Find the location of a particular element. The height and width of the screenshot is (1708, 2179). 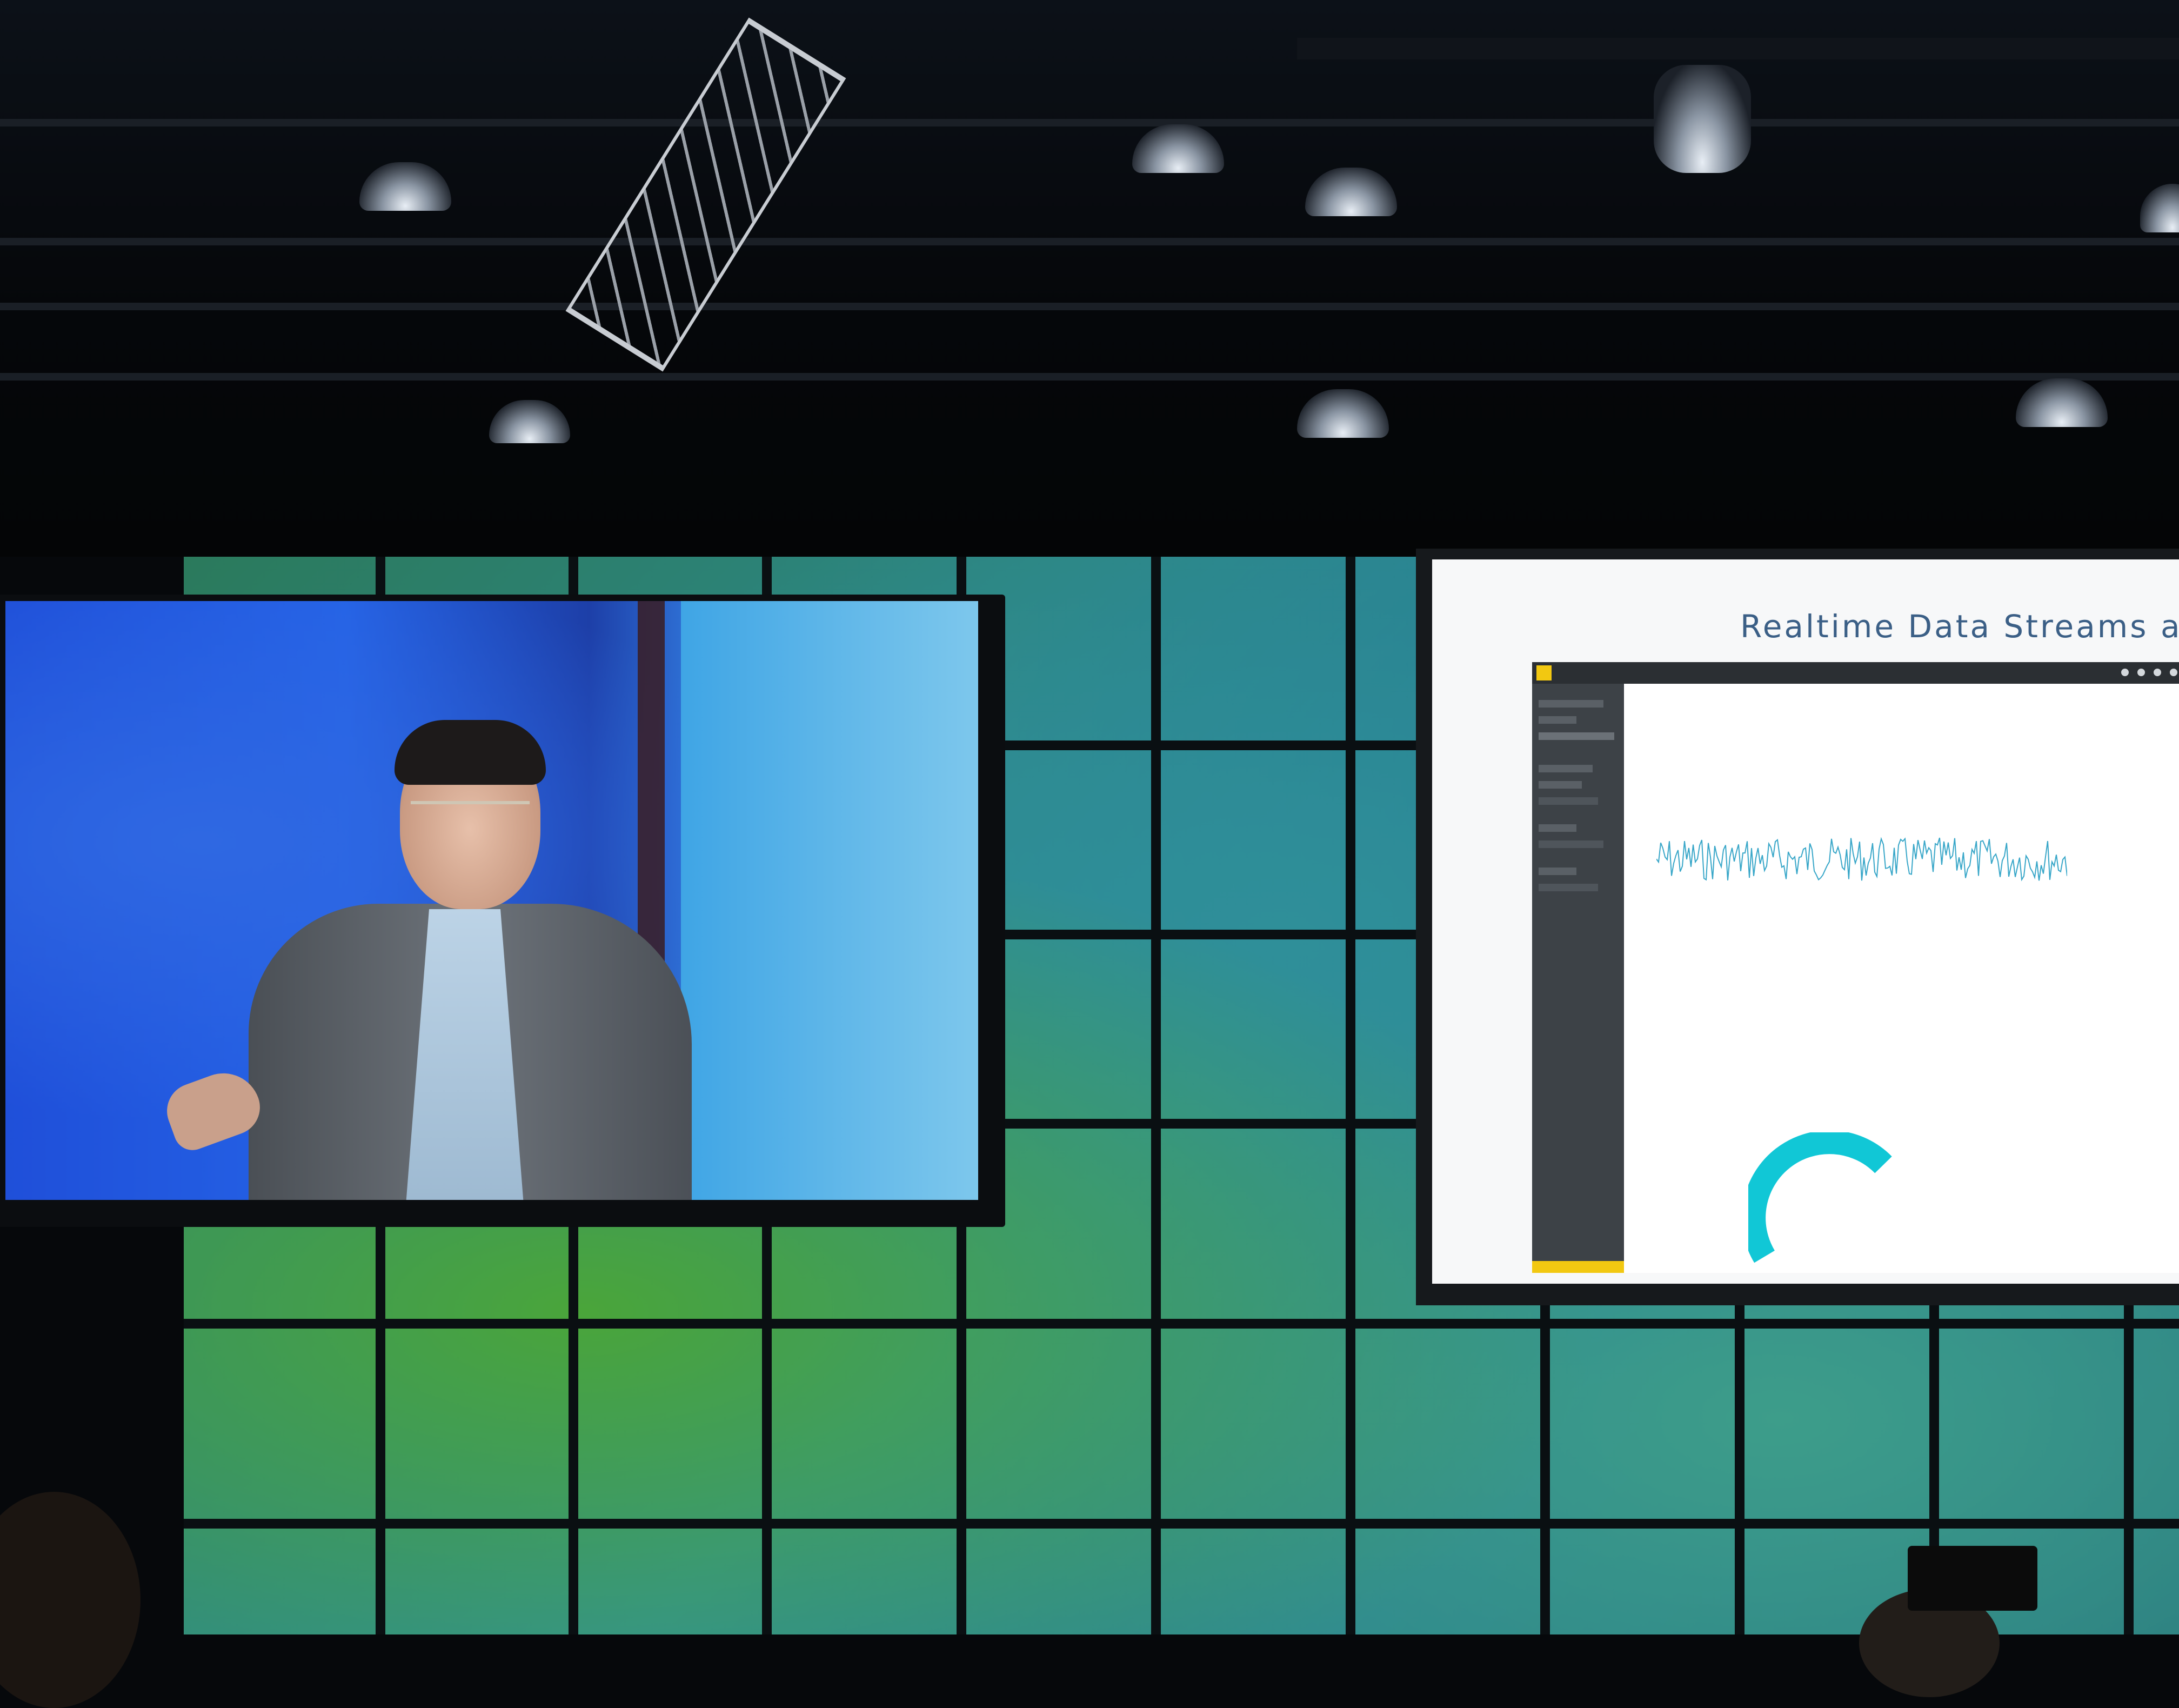

gauge-arc is located at coordinates (1820, 1197).